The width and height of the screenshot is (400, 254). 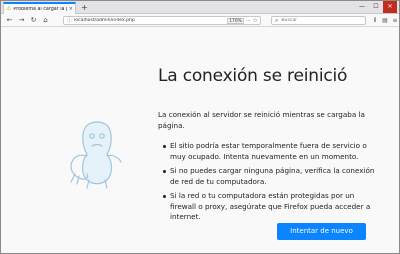 What do you see at coordinates (248, 21) in the screenshot?
I see `page-actions-icon: ···` at bounding box center [248, 21].